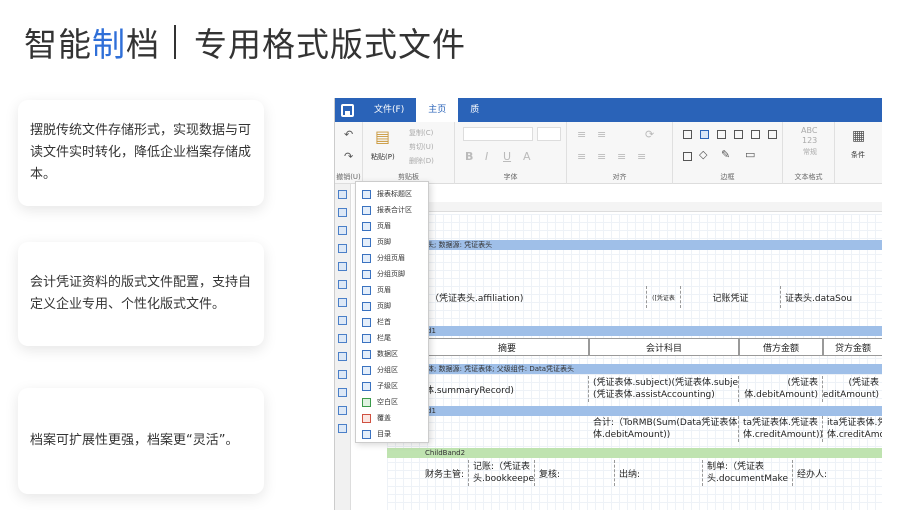  I want to click on page-title: 智能制档 专用格式版式文件, so click(245, 42).